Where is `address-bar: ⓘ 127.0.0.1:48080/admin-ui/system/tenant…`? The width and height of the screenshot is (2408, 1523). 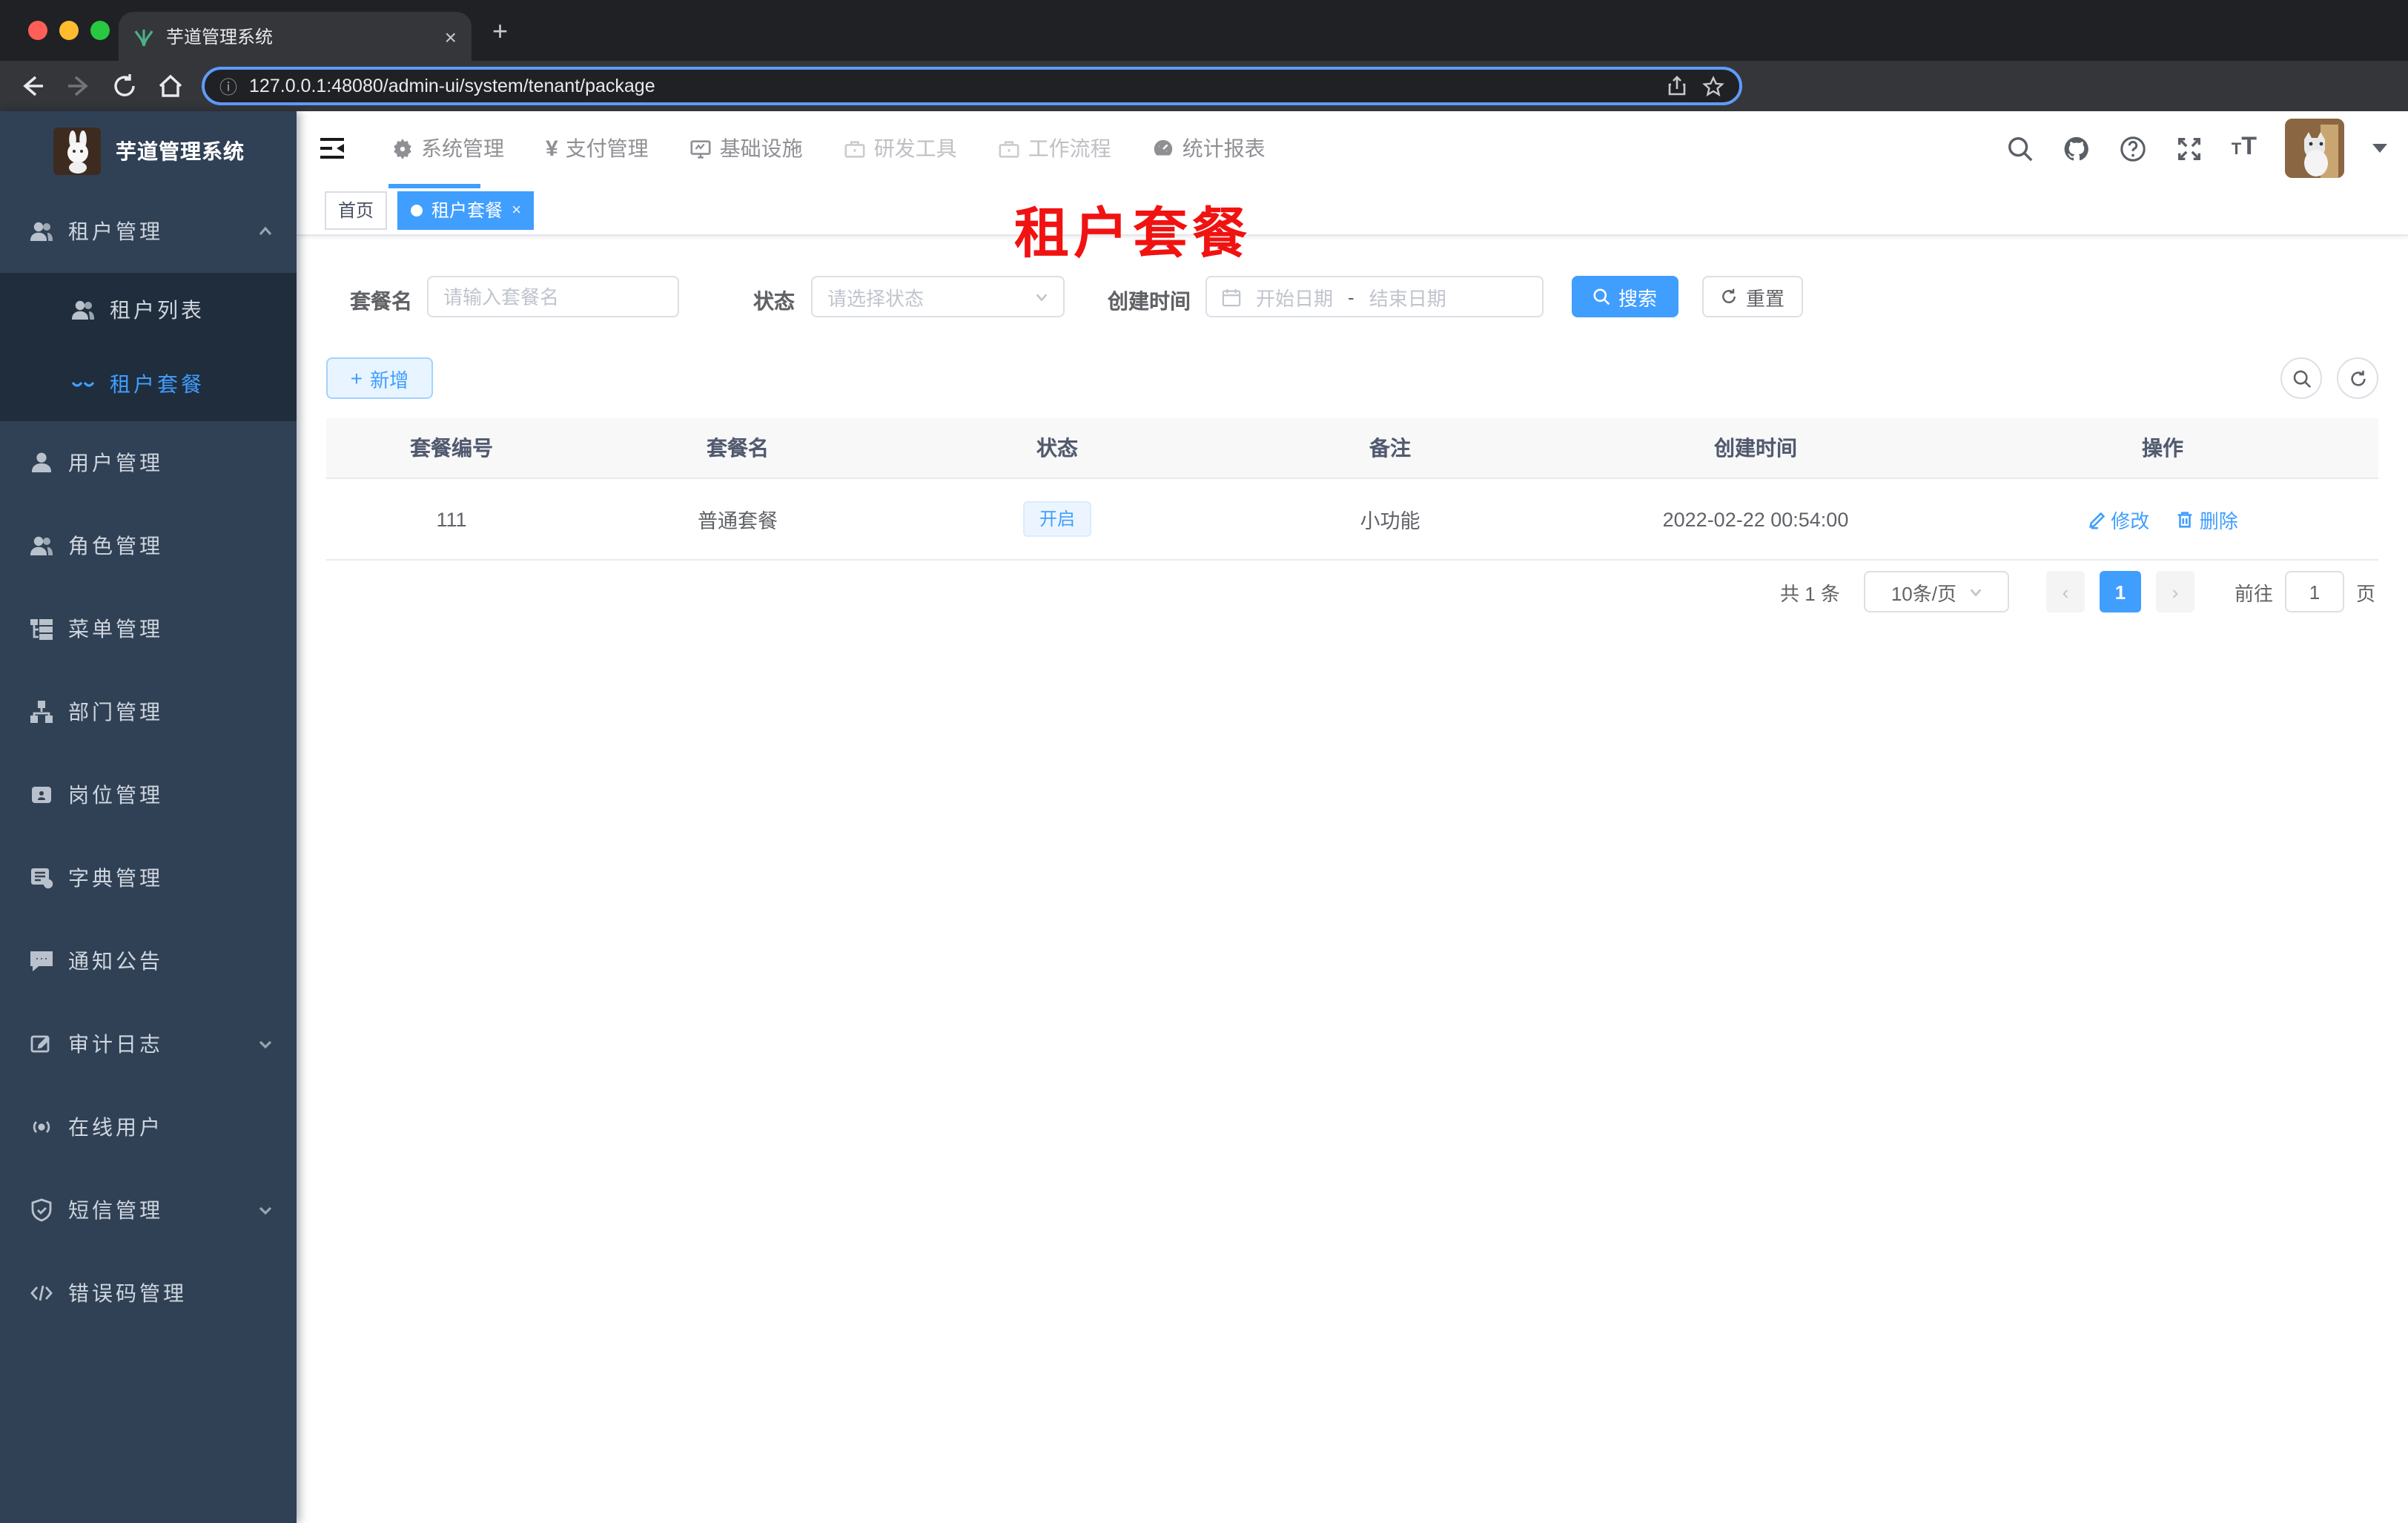
address-bar: ⓘ 127.0.0.1:48080/admin-ui/system/tenant… is located at coordinates (972, 86).